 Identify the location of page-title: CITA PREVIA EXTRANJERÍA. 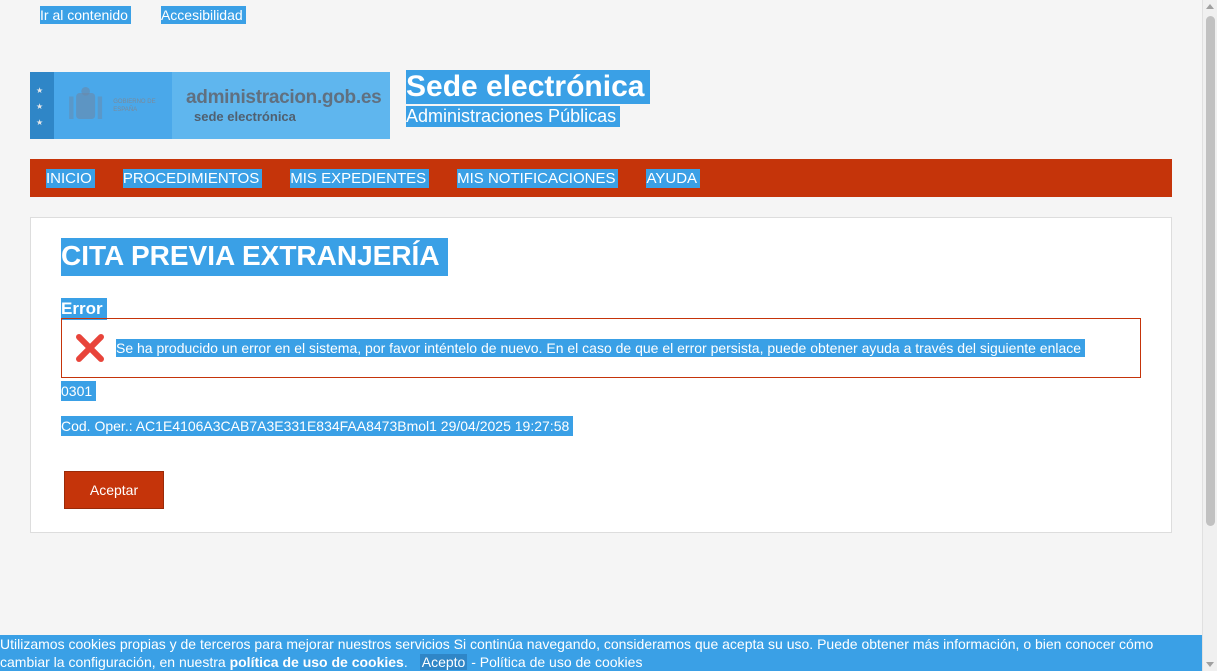
(254, 257).